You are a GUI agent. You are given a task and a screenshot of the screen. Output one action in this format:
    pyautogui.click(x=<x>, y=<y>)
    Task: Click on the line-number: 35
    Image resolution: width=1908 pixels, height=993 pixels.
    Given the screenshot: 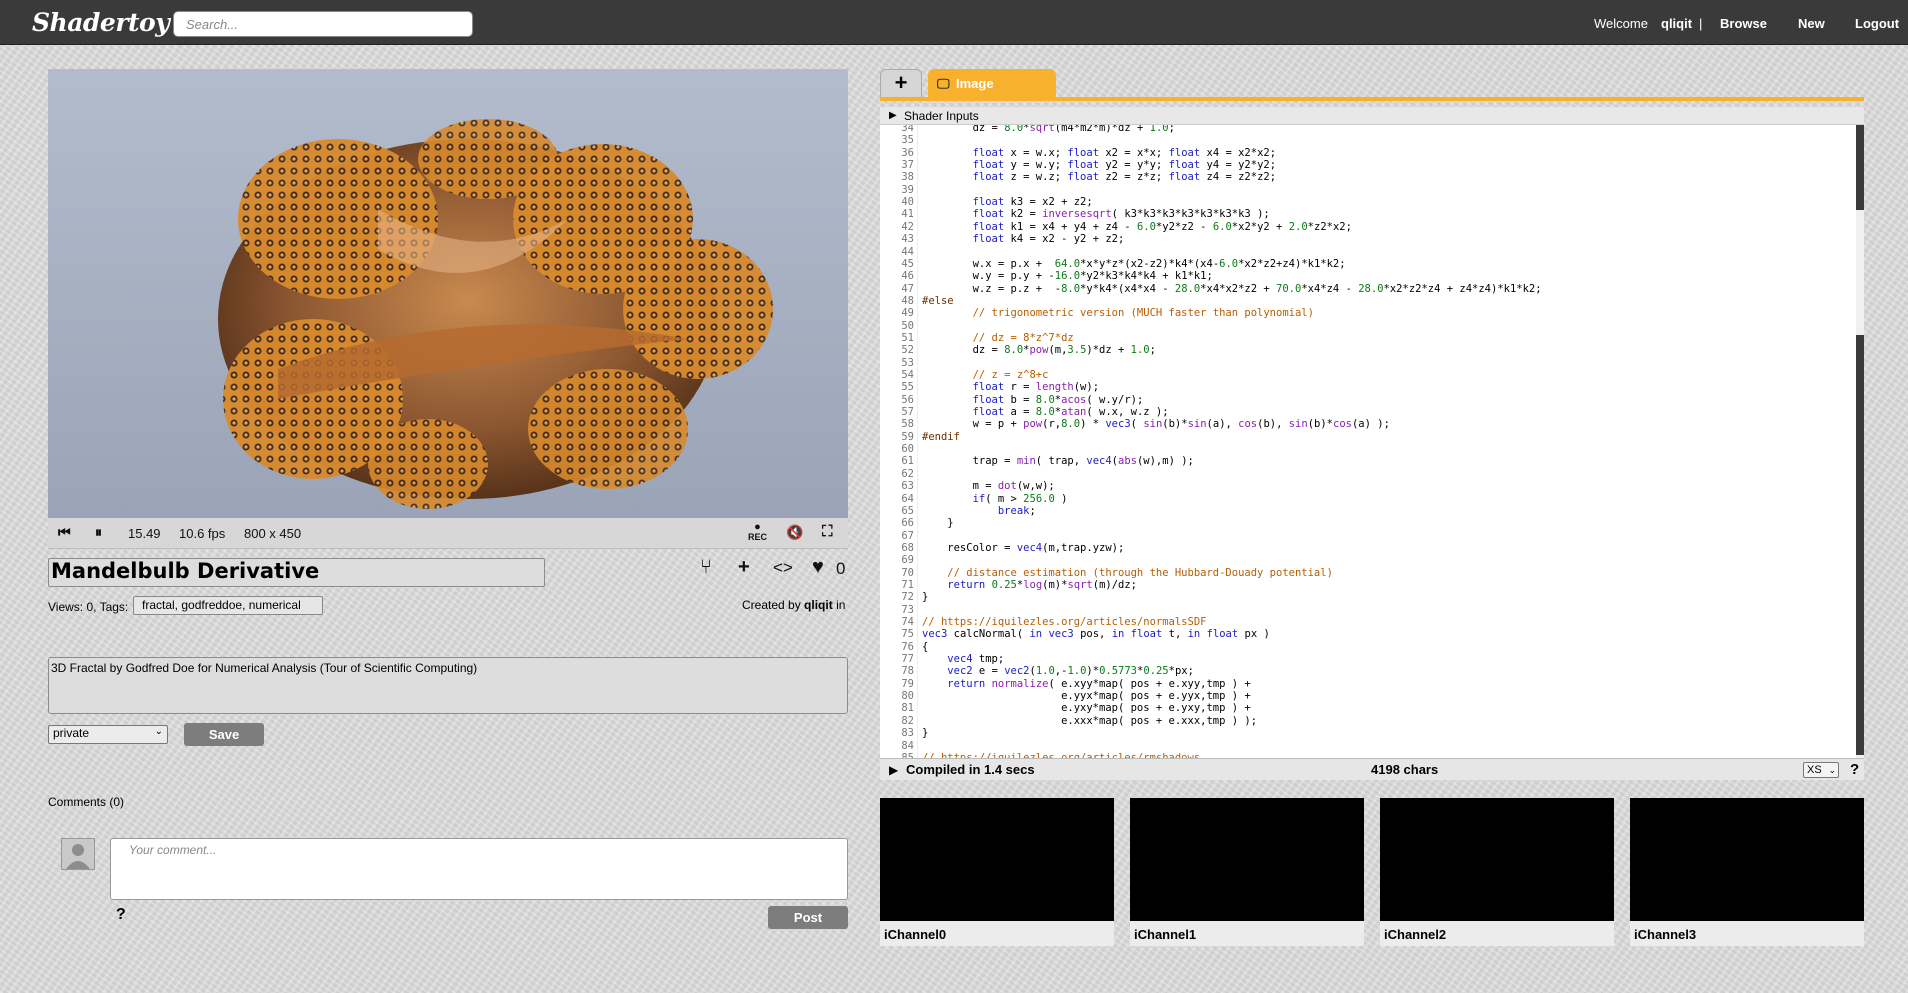 What is the action you would take?
    pyautogui.click(x=907, y=140)
    